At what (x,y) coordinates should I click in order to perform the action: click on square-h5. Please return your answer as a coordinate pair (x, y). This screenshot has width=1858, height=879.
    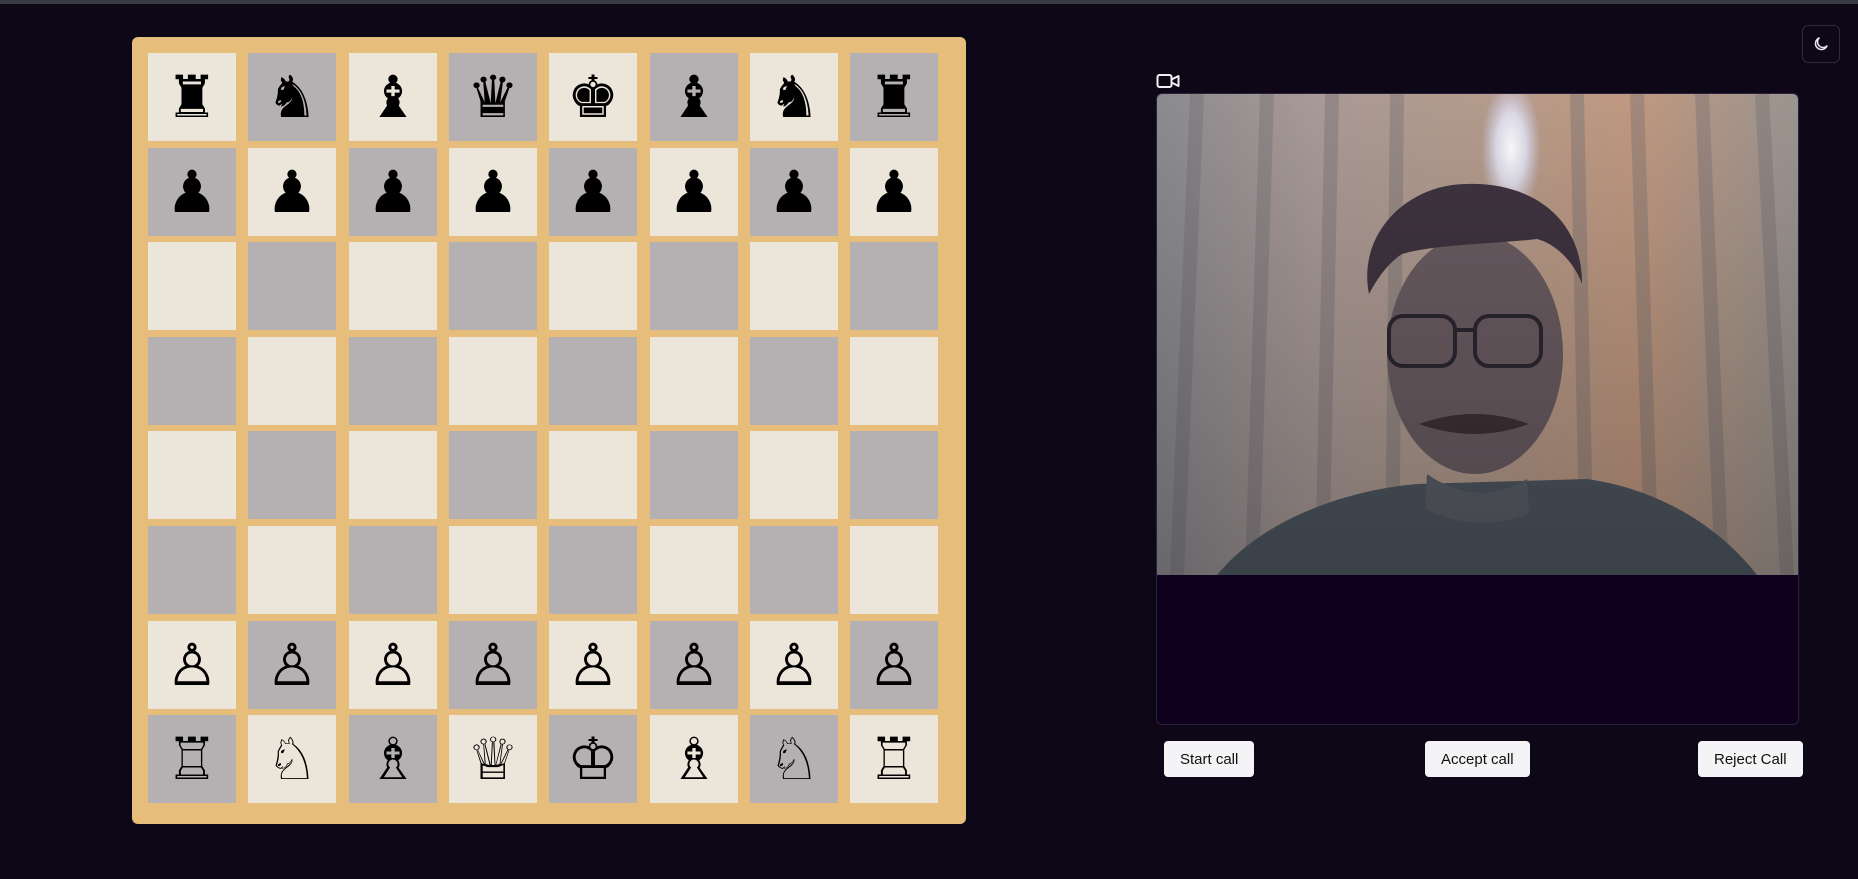
    Looking at the image, I should click on (894, 381).